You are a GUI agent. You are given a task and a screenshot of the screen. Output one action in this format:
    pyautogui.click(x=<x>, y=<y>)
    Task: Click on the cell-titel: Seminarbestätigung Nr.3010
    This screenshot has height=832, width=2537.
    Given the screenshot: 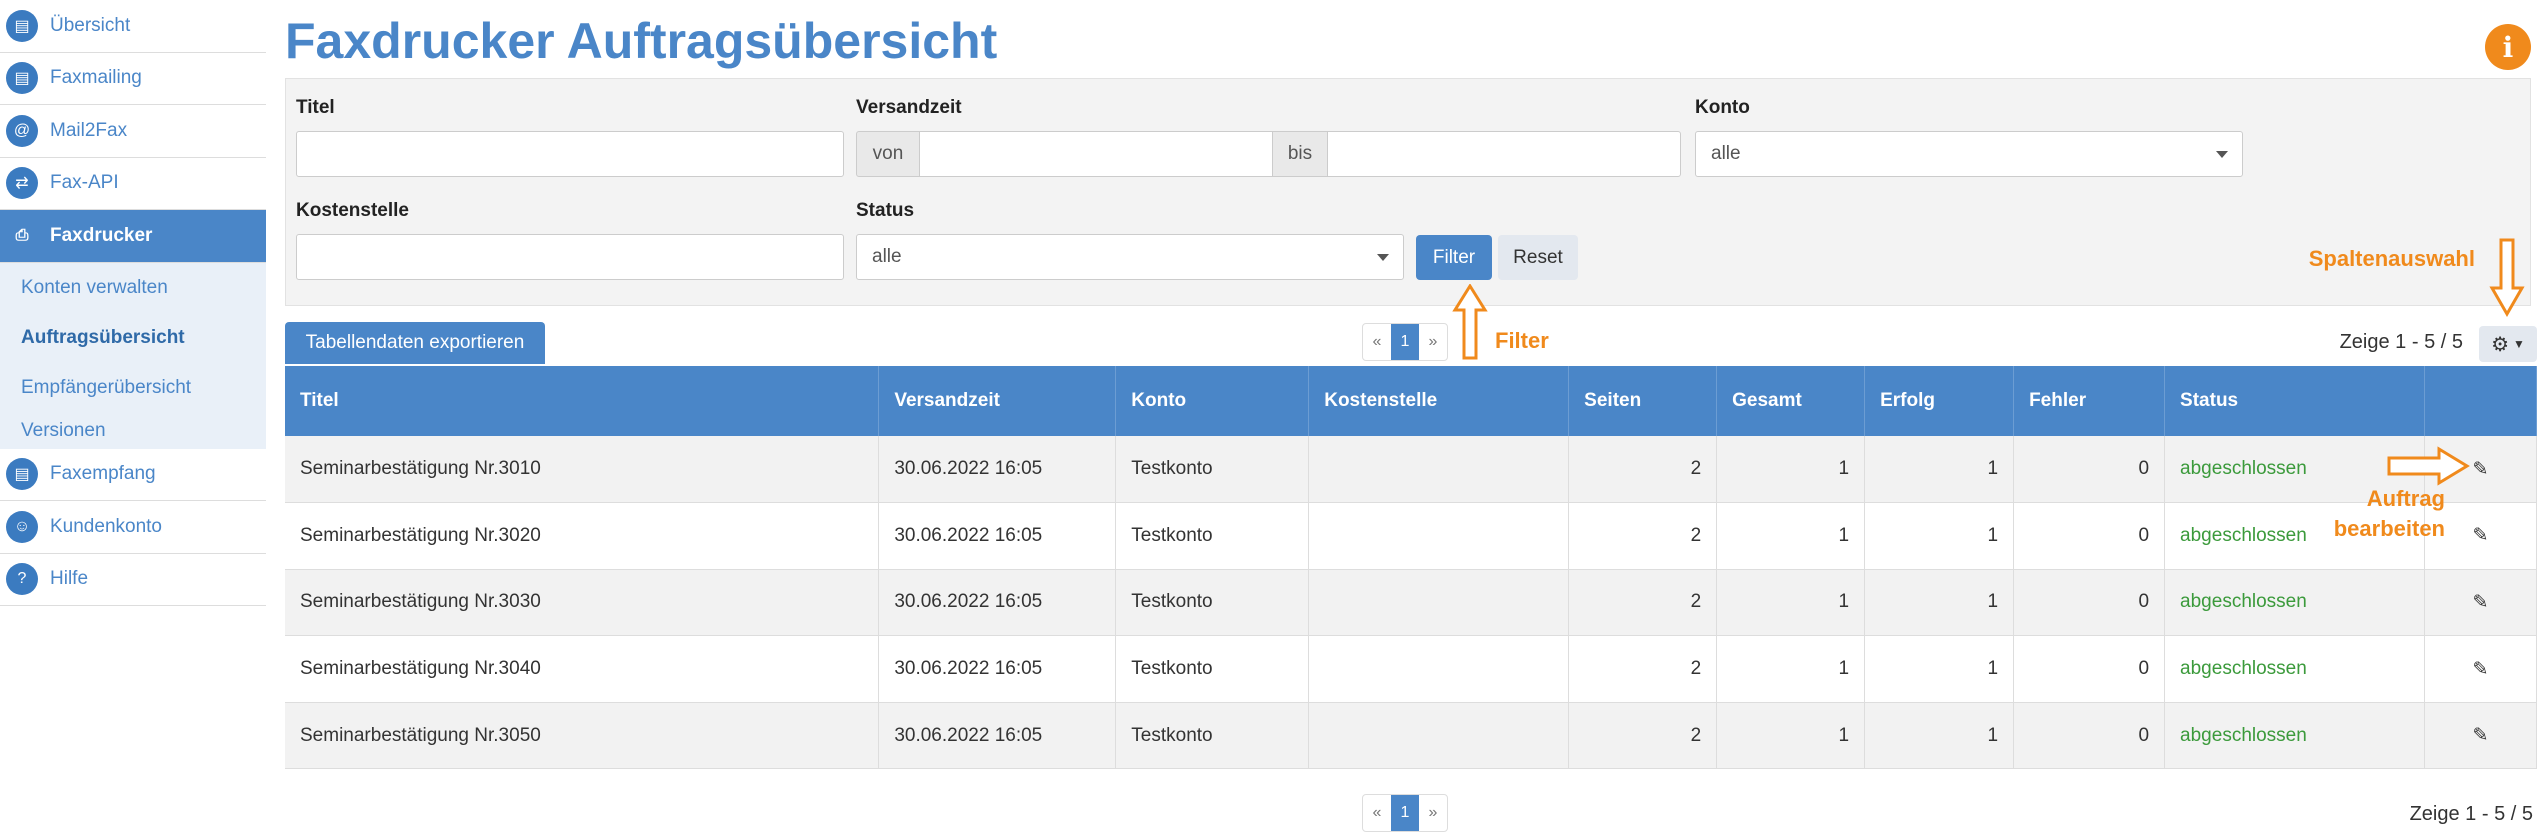 What is the action you would take?
    pyautogui.click(x=582, y=469)
    